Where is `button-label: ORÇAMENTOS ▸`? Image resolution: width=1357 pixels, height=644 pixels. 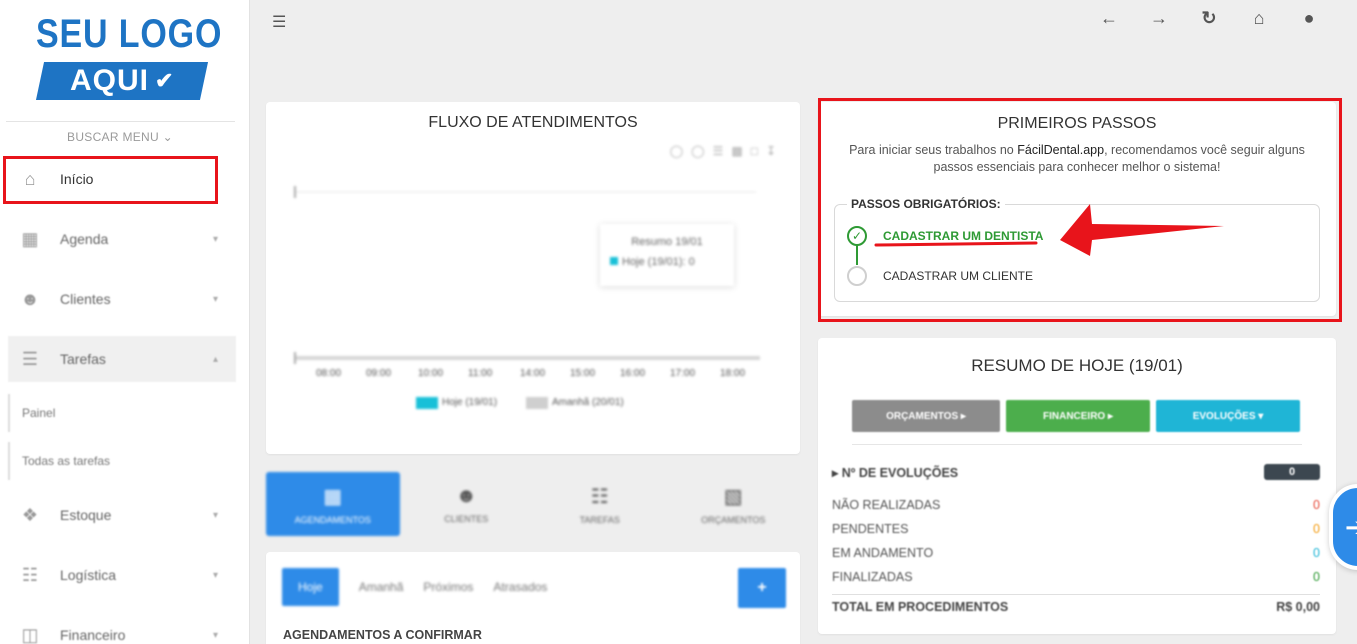
button-label: ORÇAMENTOS ▸ is located at coordinates (926, 416).